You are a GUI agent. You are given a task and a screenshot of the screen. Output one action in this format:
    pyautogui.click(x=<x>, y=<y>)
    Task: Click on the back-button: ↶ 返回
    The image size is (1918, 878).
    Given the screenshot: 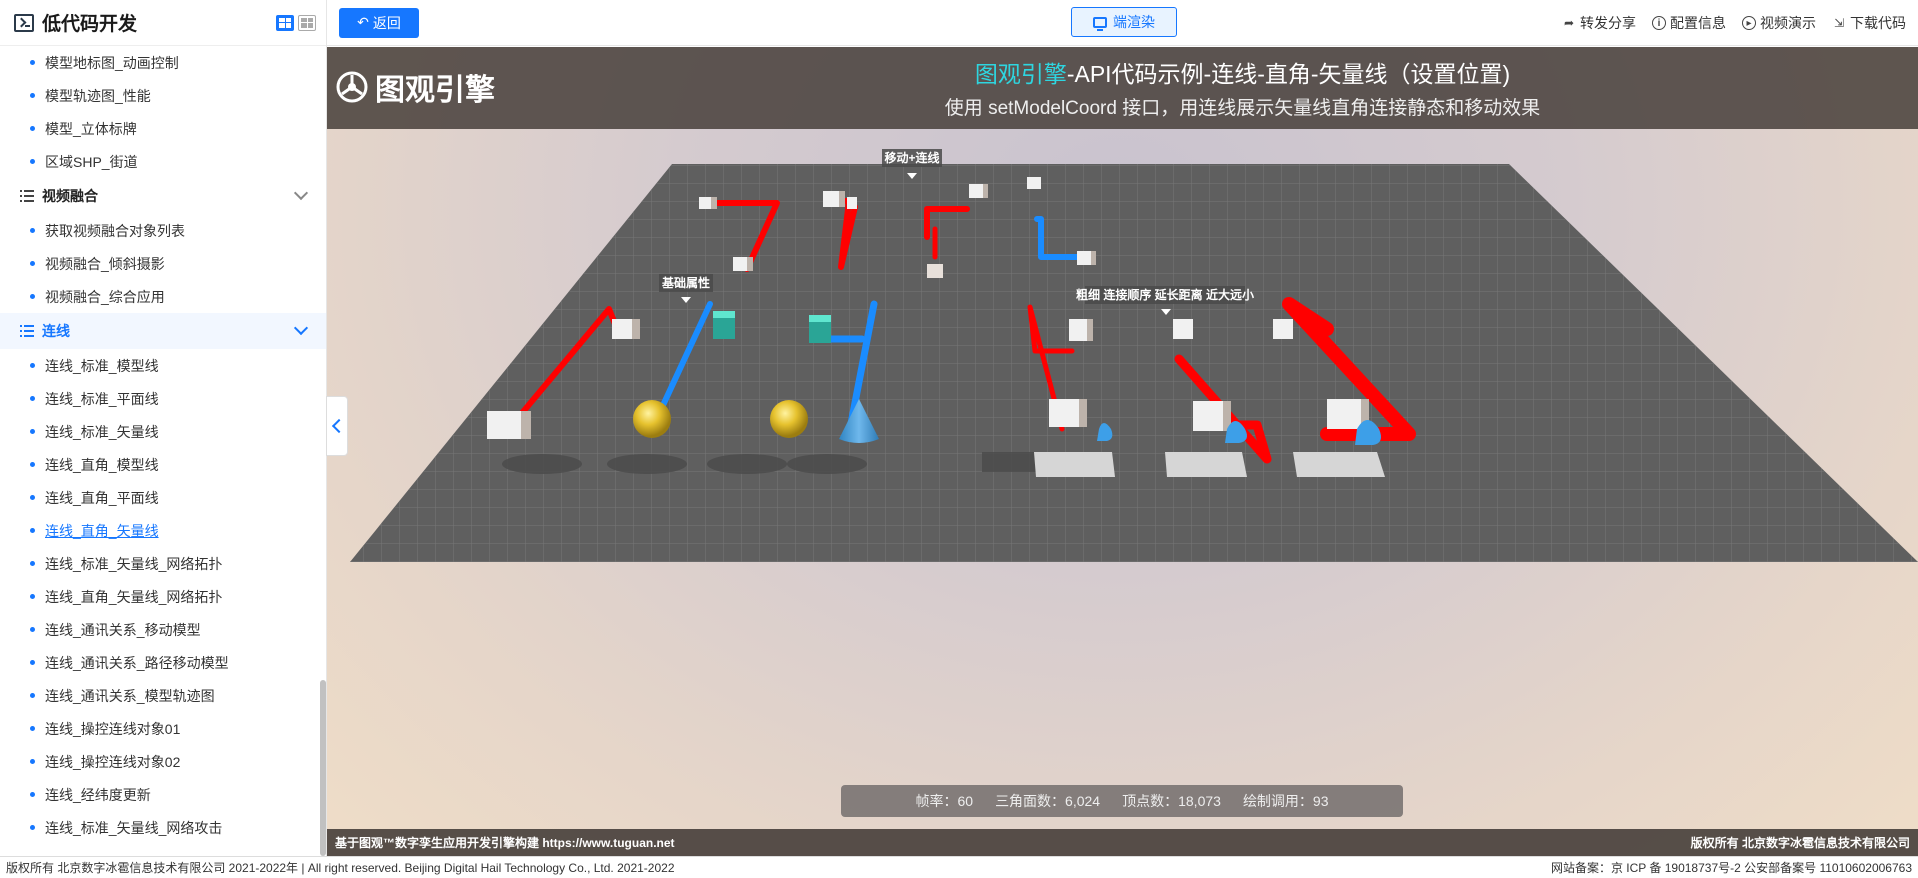 What is the action you would take?
    pyautogui.click(x=379, y=22)
    